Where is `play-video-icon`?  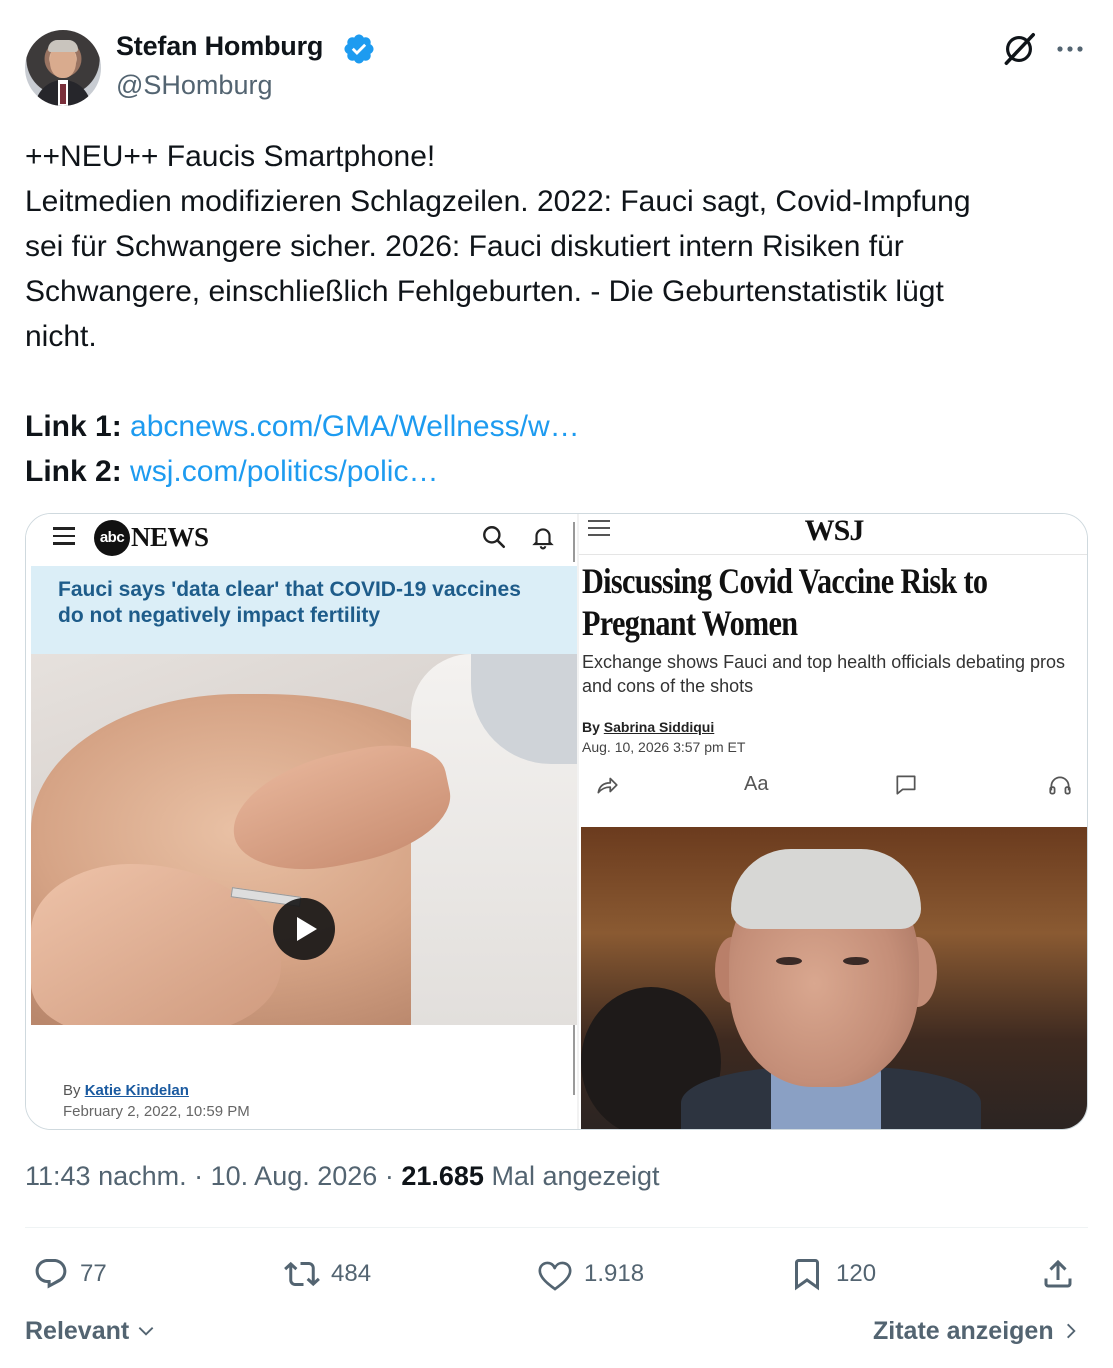
play-video-icon is located at coordinates (304, 929).